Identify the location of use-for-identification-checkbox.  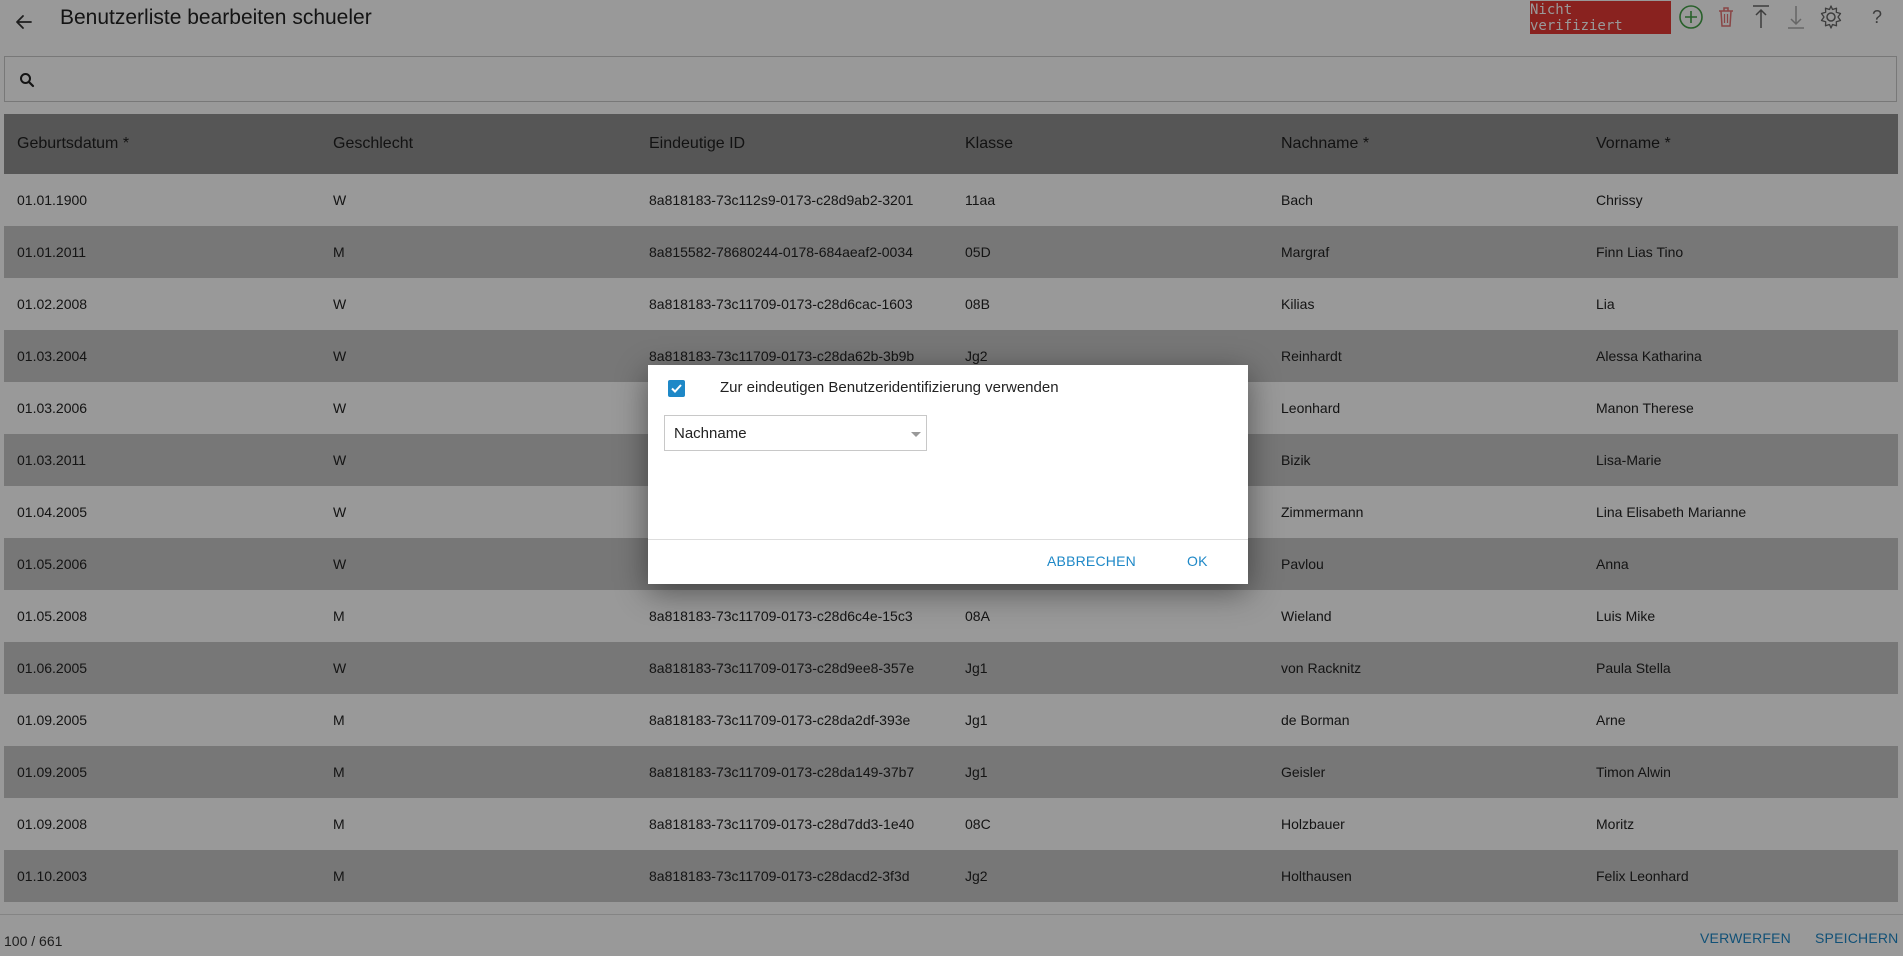
(676, 388).